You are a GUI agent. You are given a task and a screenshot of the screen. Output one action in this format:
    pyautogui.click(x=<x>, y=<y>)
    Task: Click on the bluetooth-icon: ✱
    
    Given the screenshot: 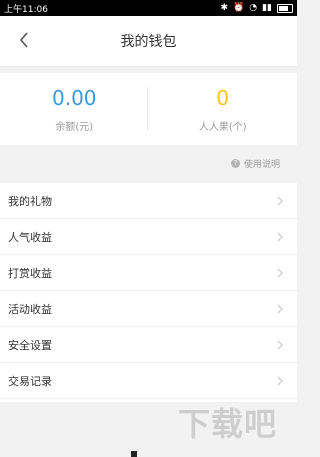 What is the action you would take?
    pyautogui.click(x=224, y=8)
    